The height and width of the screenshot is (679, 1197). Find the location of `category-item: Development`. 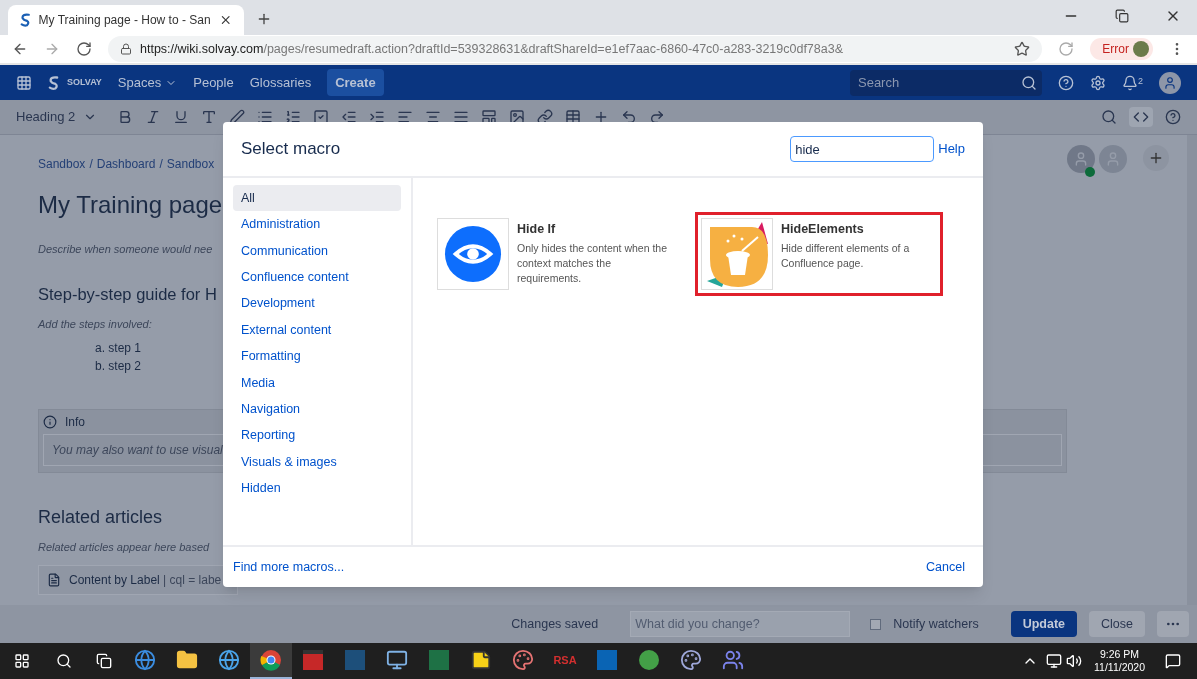

category-item: Development is located at coordinates (317, 303).